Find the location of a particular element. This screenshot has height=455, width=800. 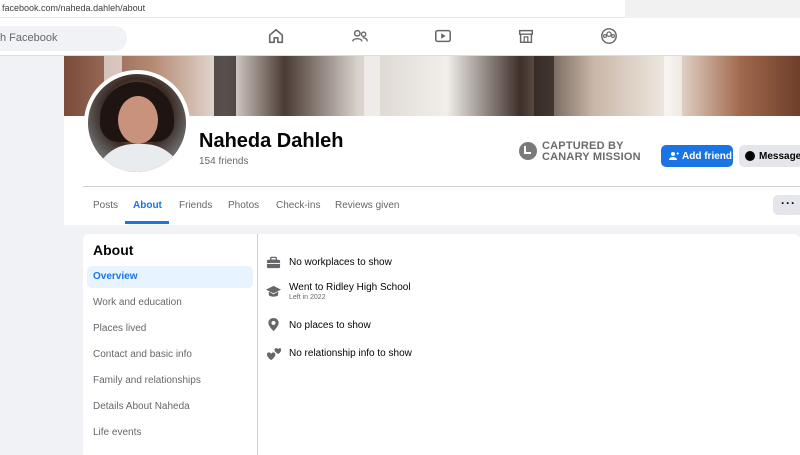

about-nav-label: Family and relationships is located at coordinates (147, 380).